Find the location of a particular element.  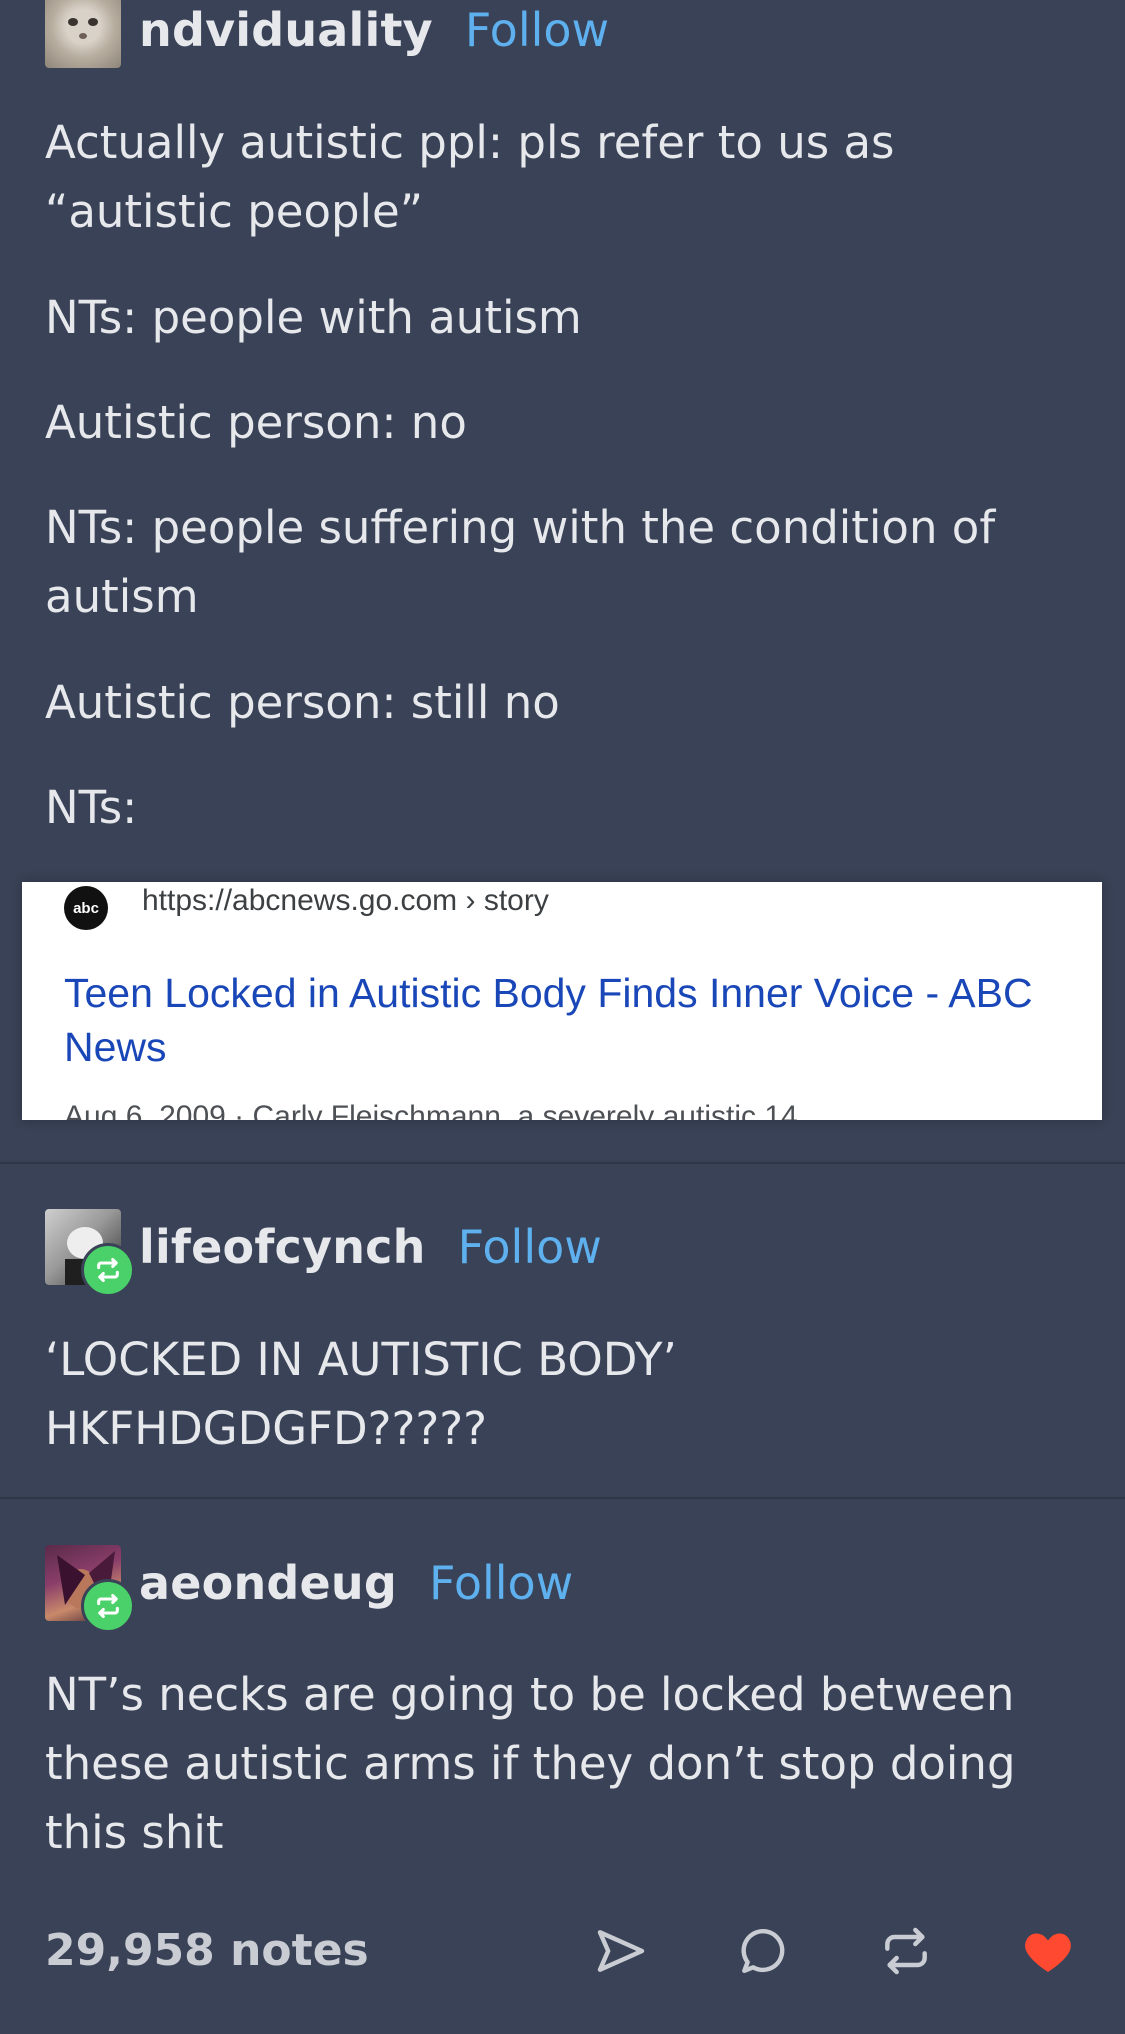

comment-icon is located at coordinates (763, 1951).